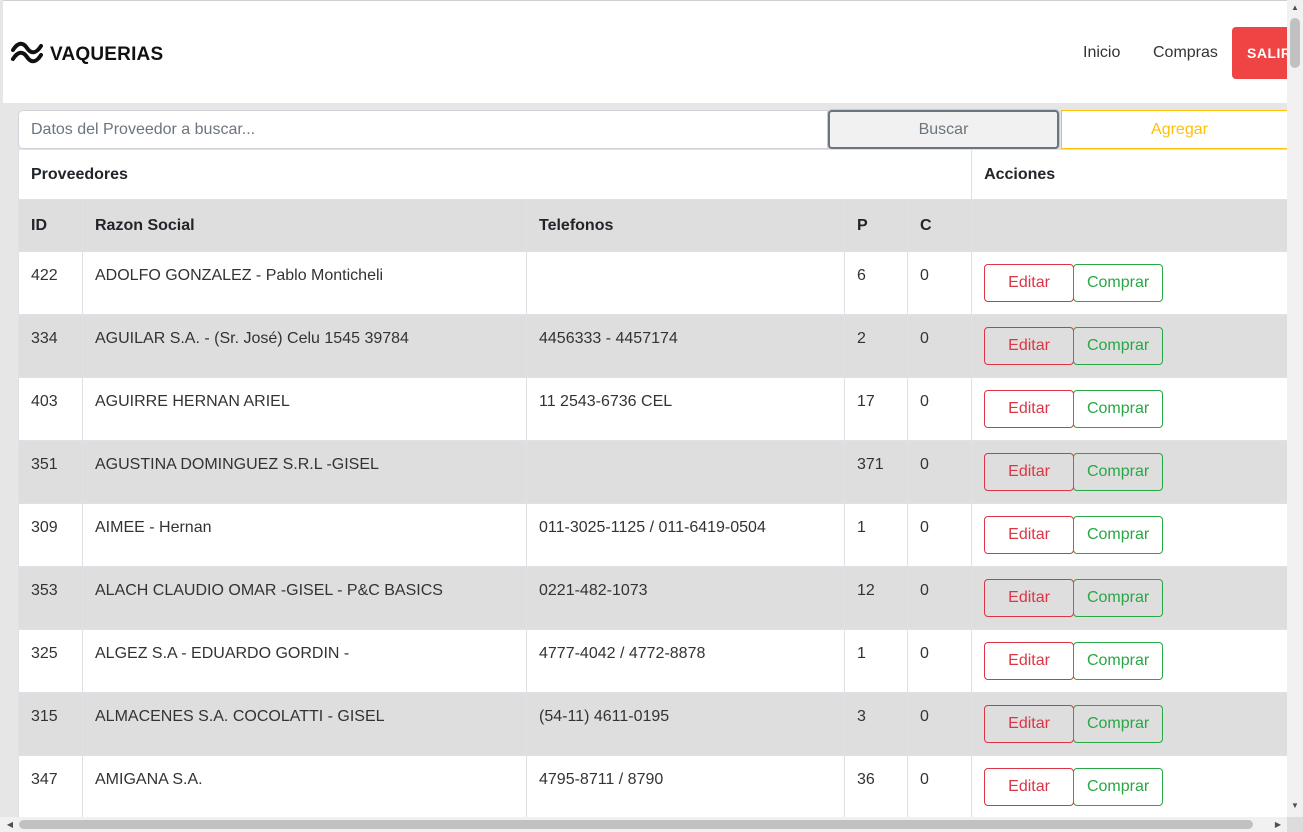 Image resolution: width=1303 pixels, height=832 pixels. What do you see at coordinates (495, 174) in the screenshot?
I see `providers-header: Proveedores` at bounding box center [495, 174].